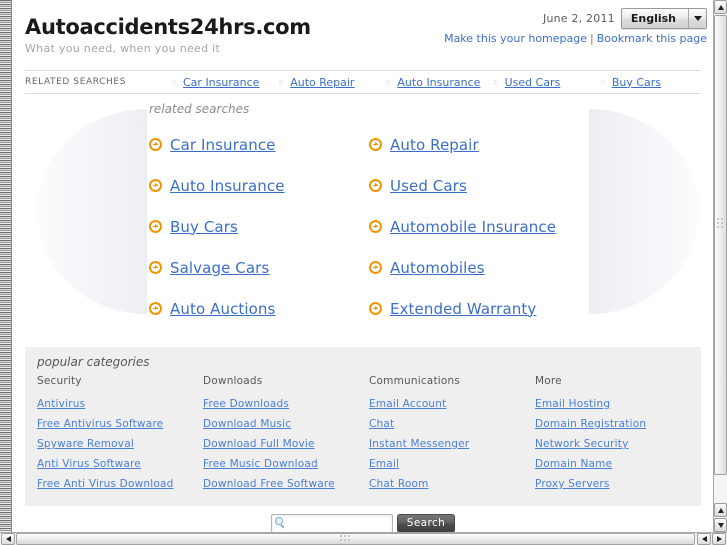 The height and width of the screenshot is (545, 727). What do you see at coordinates (259, 226) in the screenshot?
I see `related-link-buy-cars: Buy Cars` at bounding box center [259, 226].